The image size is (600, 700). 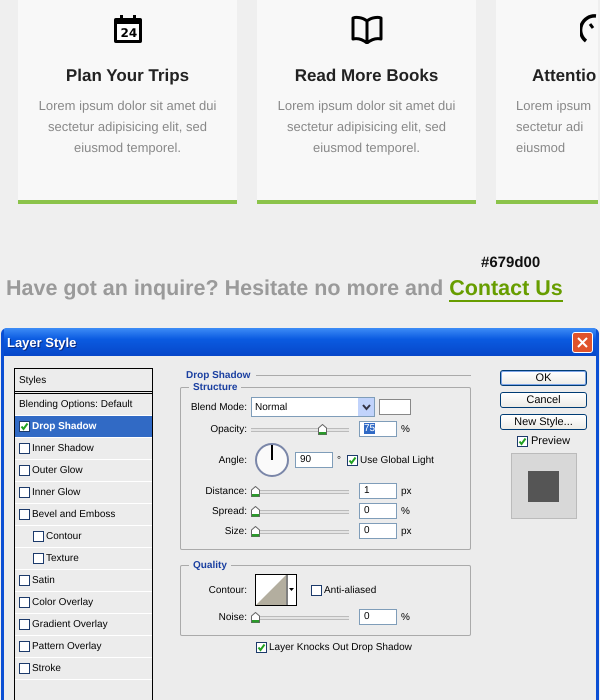 I want to click on calendar-date: 24, so click(x=129, y=33).